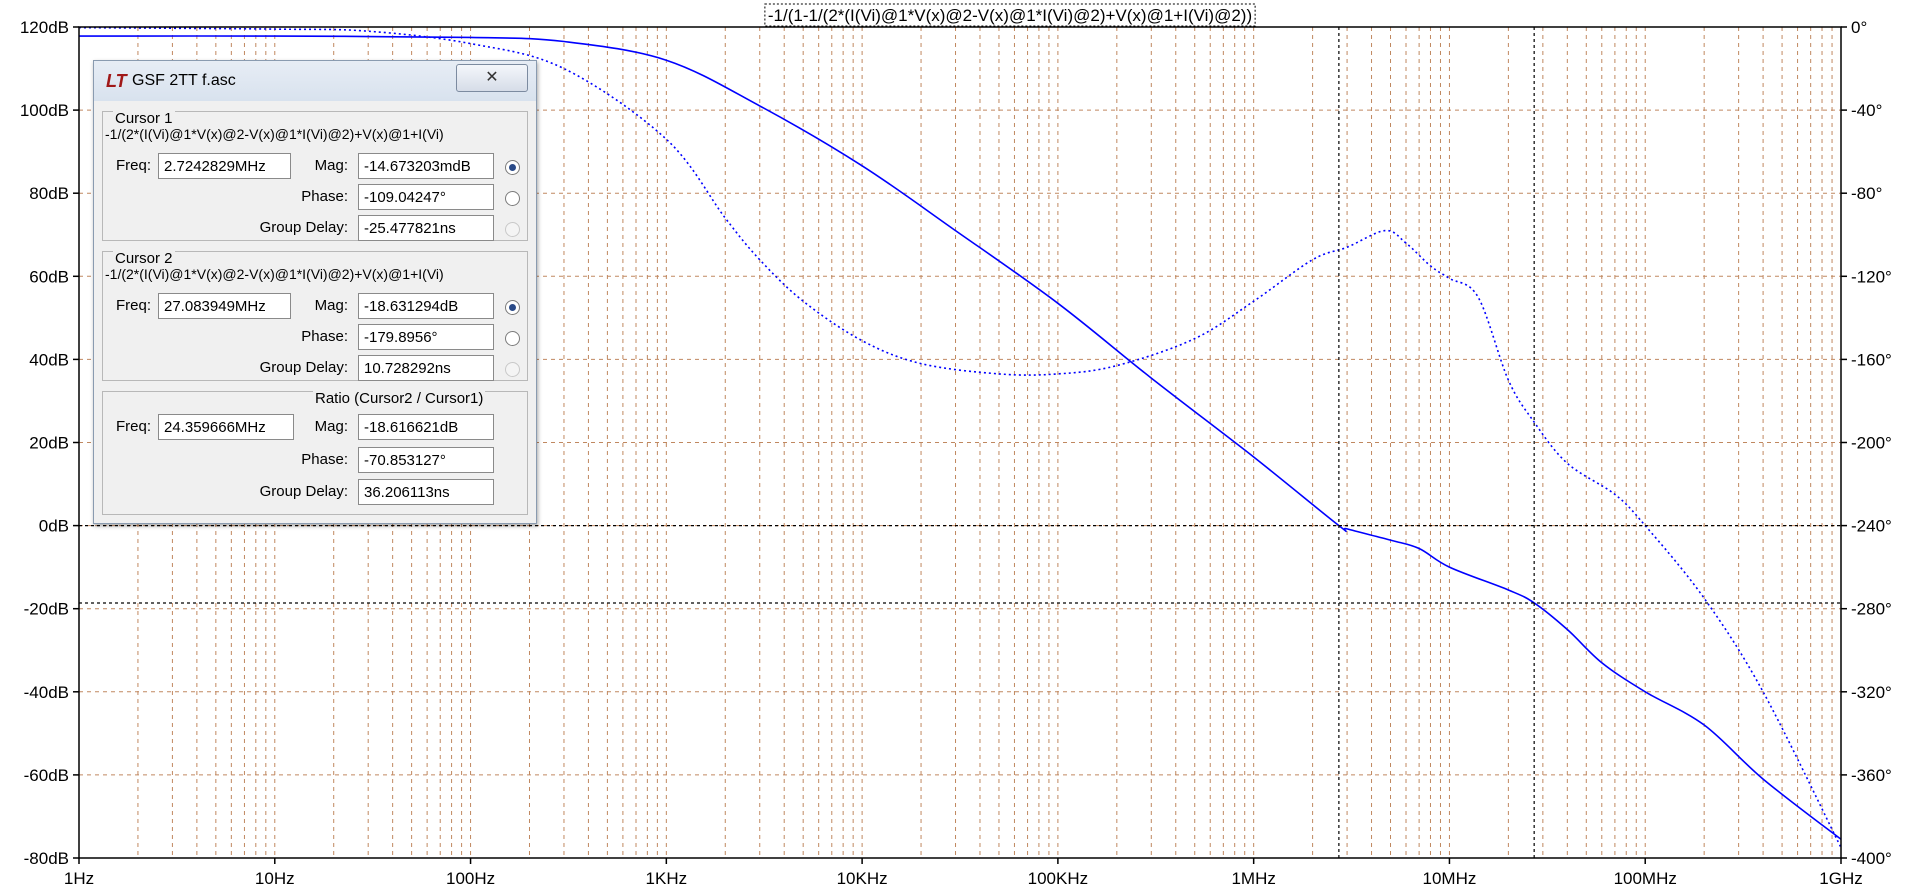  What do you see at coordinates (79, 878) in the screenshot?
I see `x-tick-label: 1Hz` at bounding box center [79, 878].